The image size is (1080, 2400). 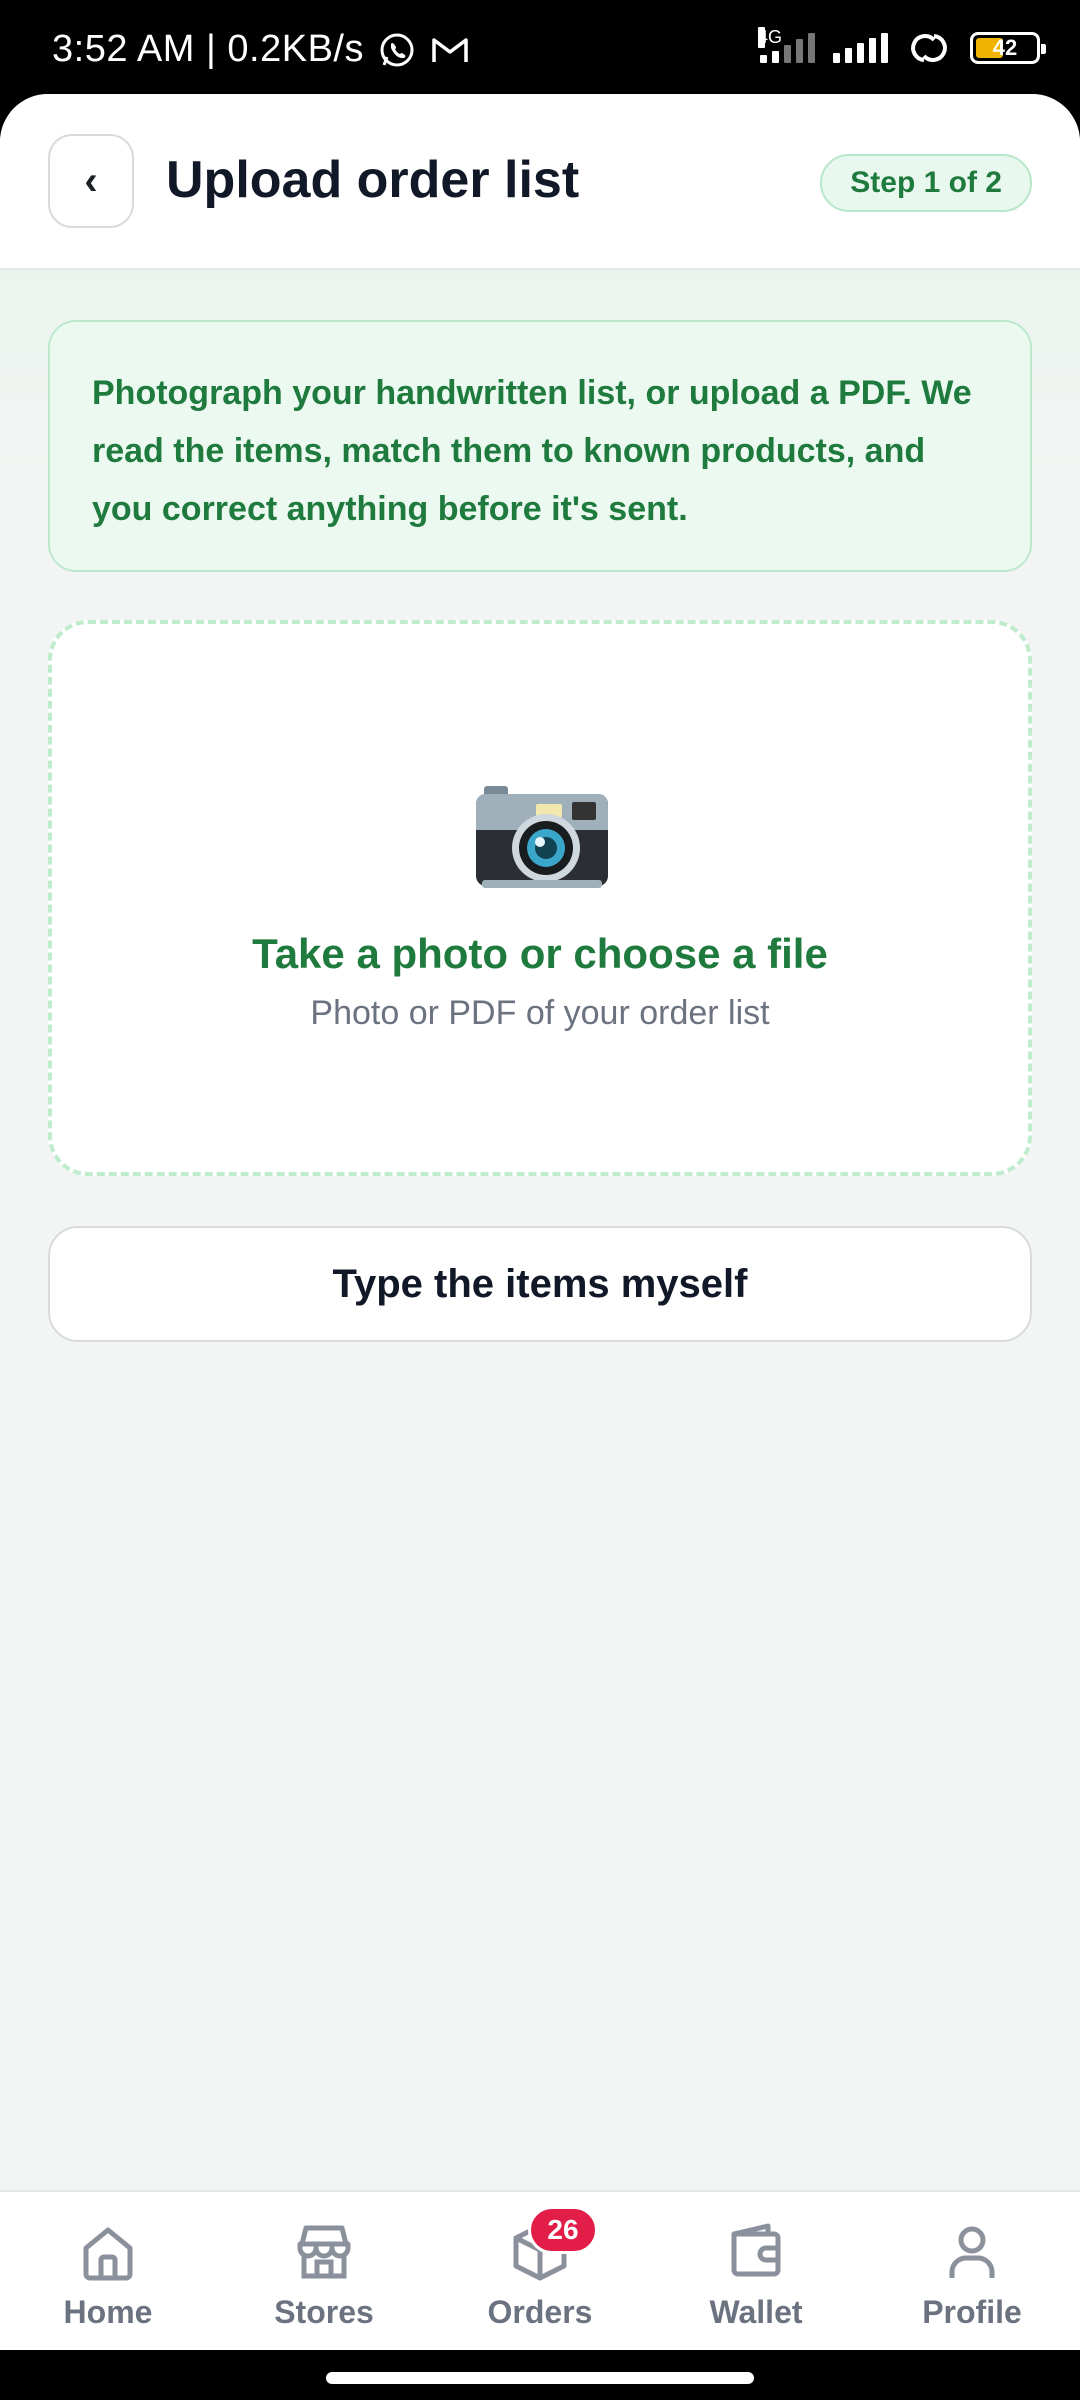 What do you see at coordinates (450, 49) in the screenshot?
I see `gmail-icon` at bounding box center [450, 49].